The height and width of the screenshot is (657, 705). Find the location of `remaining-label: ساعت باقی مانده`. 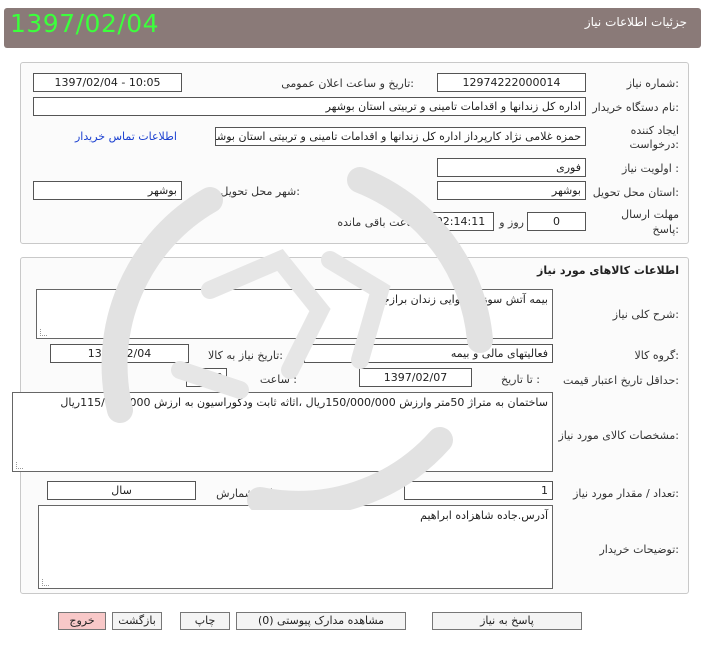

remaining-label: ساعت باقی مانده is located at coordinates (378, 222).